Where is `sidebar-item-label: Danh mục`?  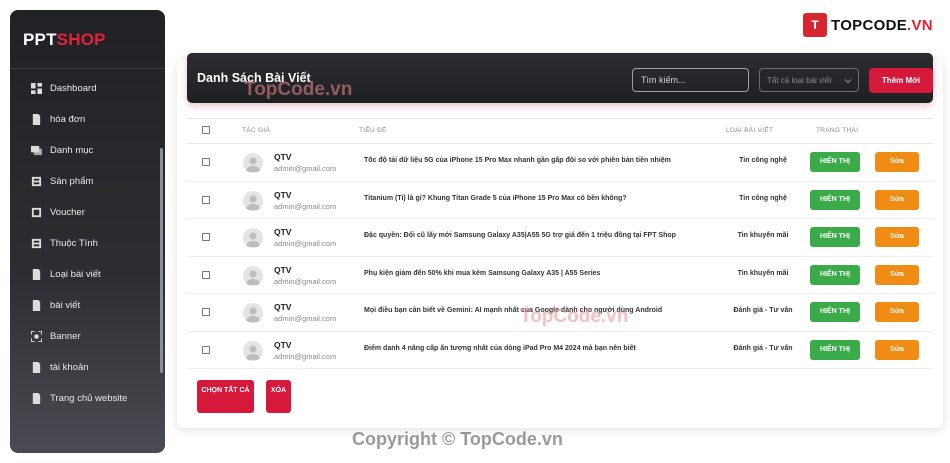 sidebar-item-label: Danh mục is located at coordinates (72, 150).